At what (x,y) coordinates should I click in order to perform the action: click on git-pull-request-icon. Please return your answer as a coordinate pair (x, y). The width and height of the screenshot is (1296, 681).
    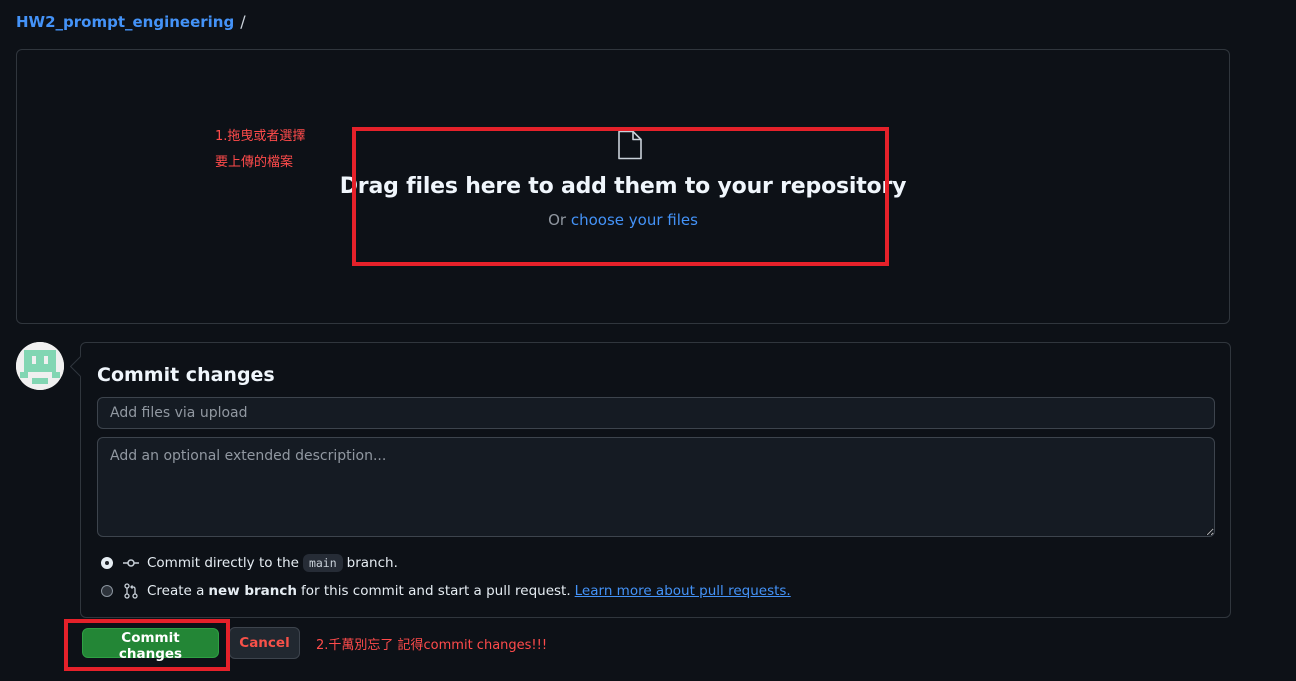
    Looking at the image, I should click on (131, 591).